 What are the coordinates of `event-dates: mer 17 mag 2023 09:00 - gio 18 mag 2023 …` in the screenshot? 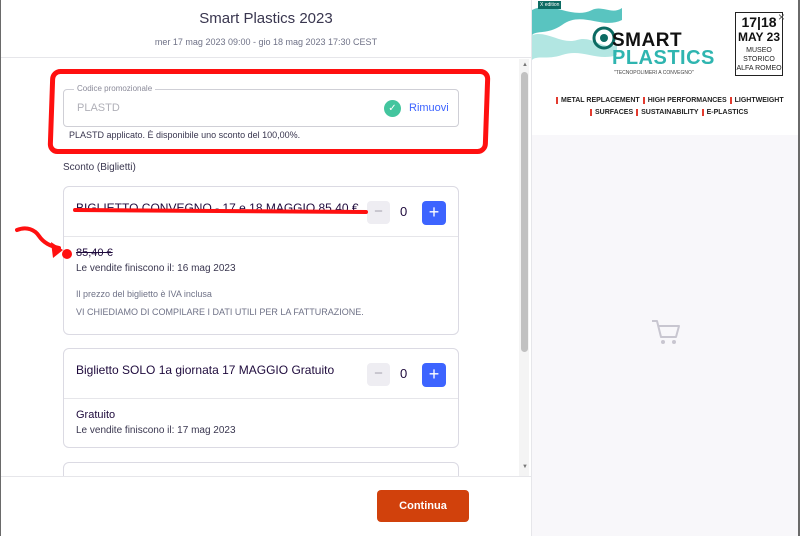 It's located at (266, 42).